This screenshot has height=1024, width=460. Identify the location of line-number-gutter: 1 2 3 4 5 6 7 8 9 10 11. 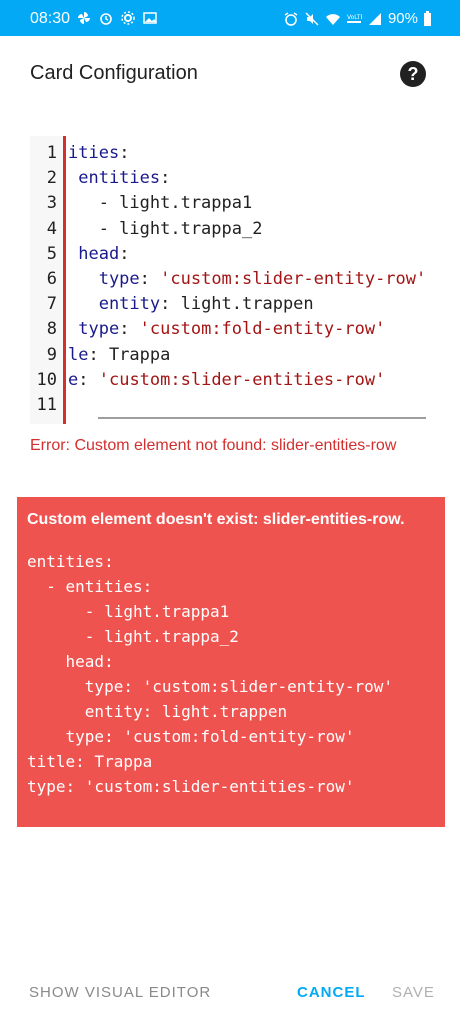
(48, 280).